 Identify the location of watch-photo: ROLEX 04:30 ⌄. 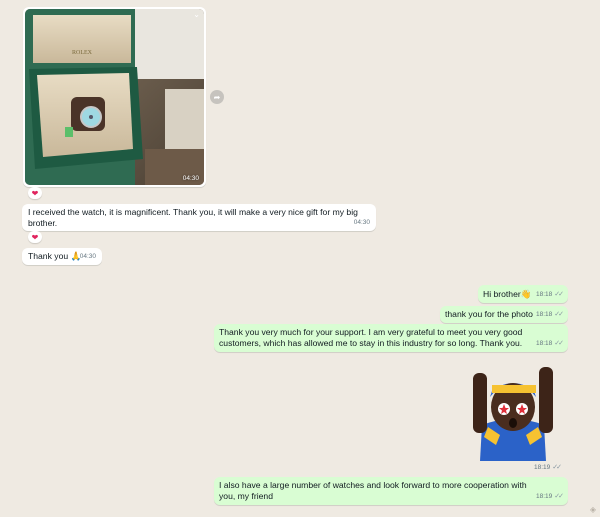
(114, 97).